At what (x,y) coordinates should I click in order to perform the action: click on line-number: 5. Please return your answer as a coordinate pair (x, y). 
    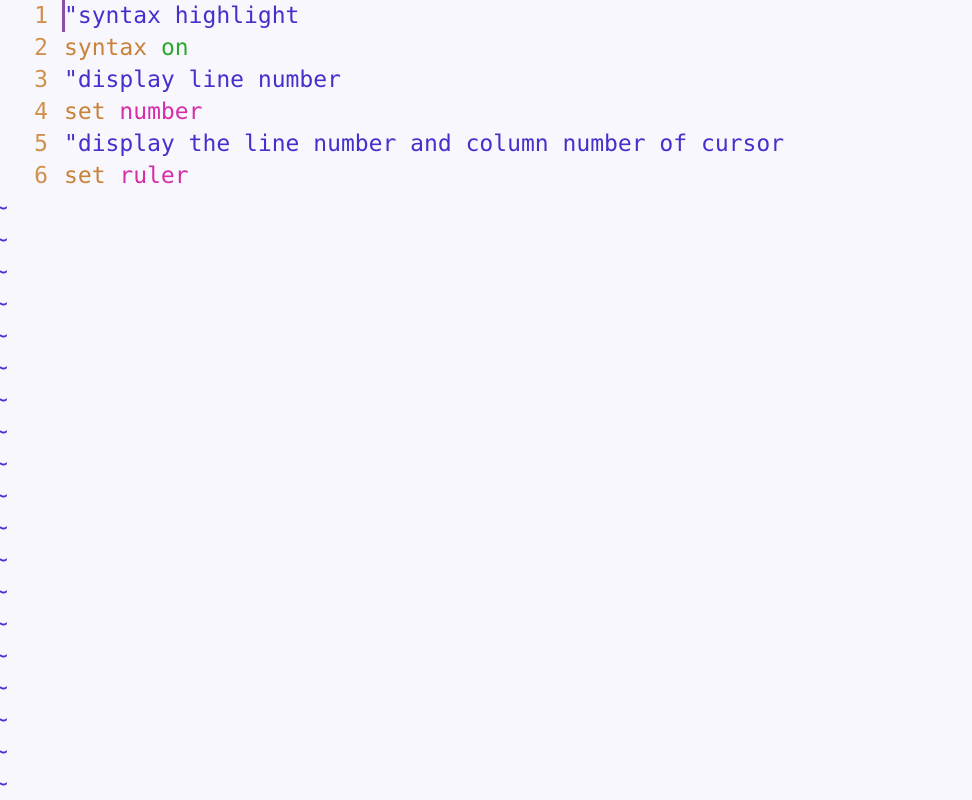
    Looking at the image, I should click on (41, 144).